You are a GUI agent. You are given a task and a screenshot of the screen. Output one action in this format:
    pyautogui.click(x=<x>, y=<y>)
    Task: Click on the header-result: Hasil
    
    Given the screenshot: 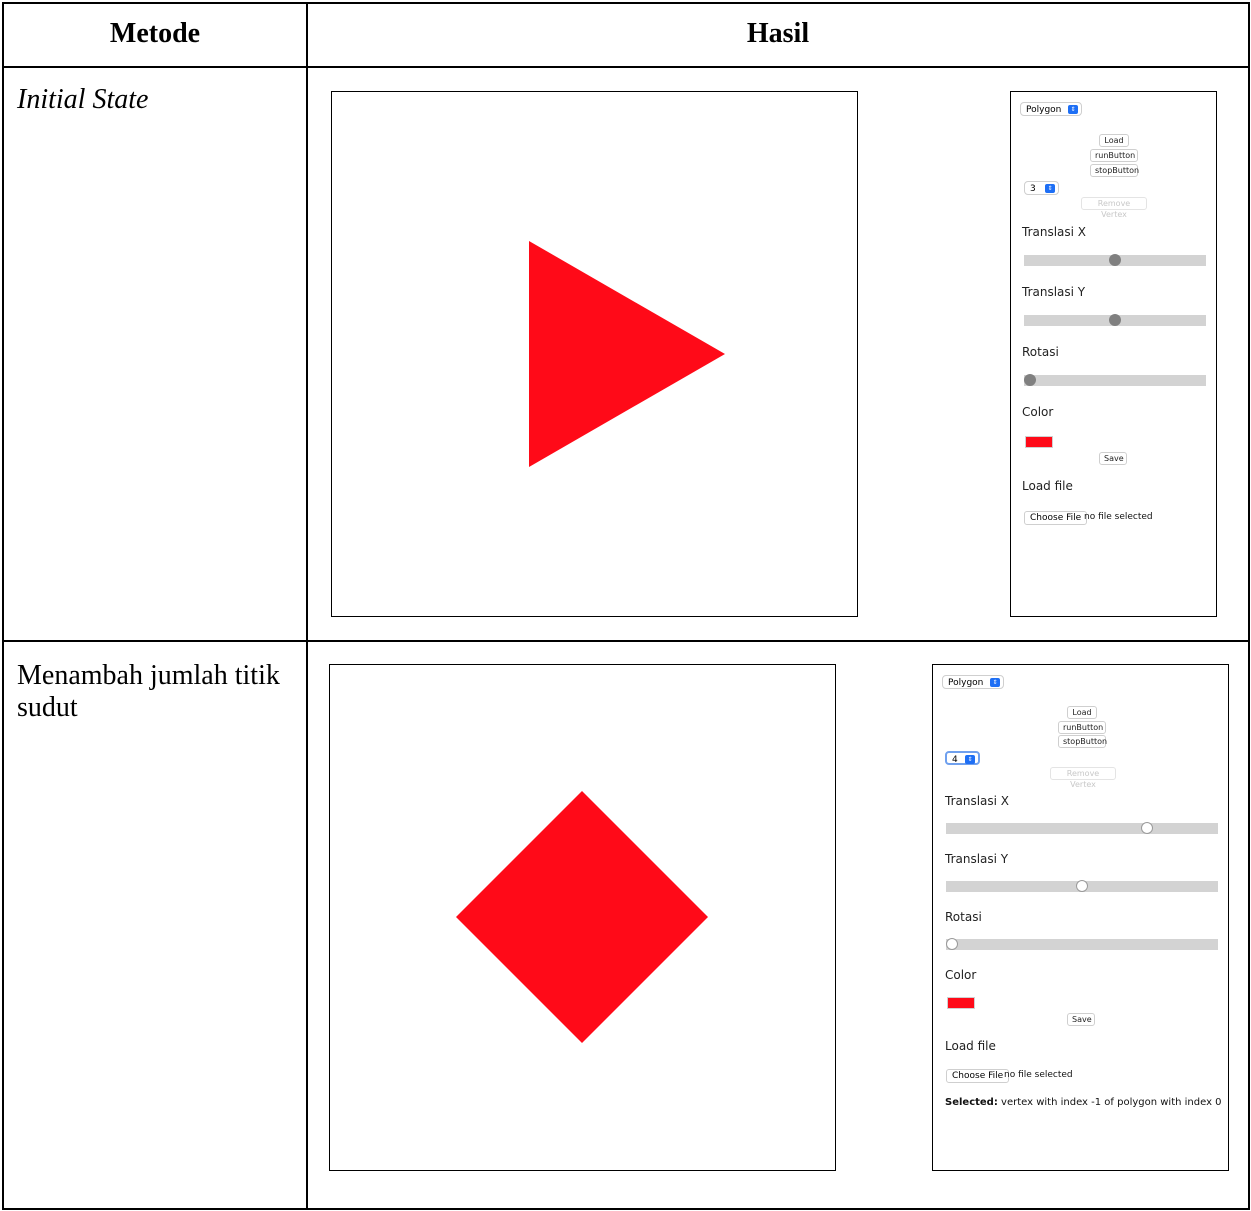 What is the action you would take?
    pyautogui.click(x=778, y=33)
    